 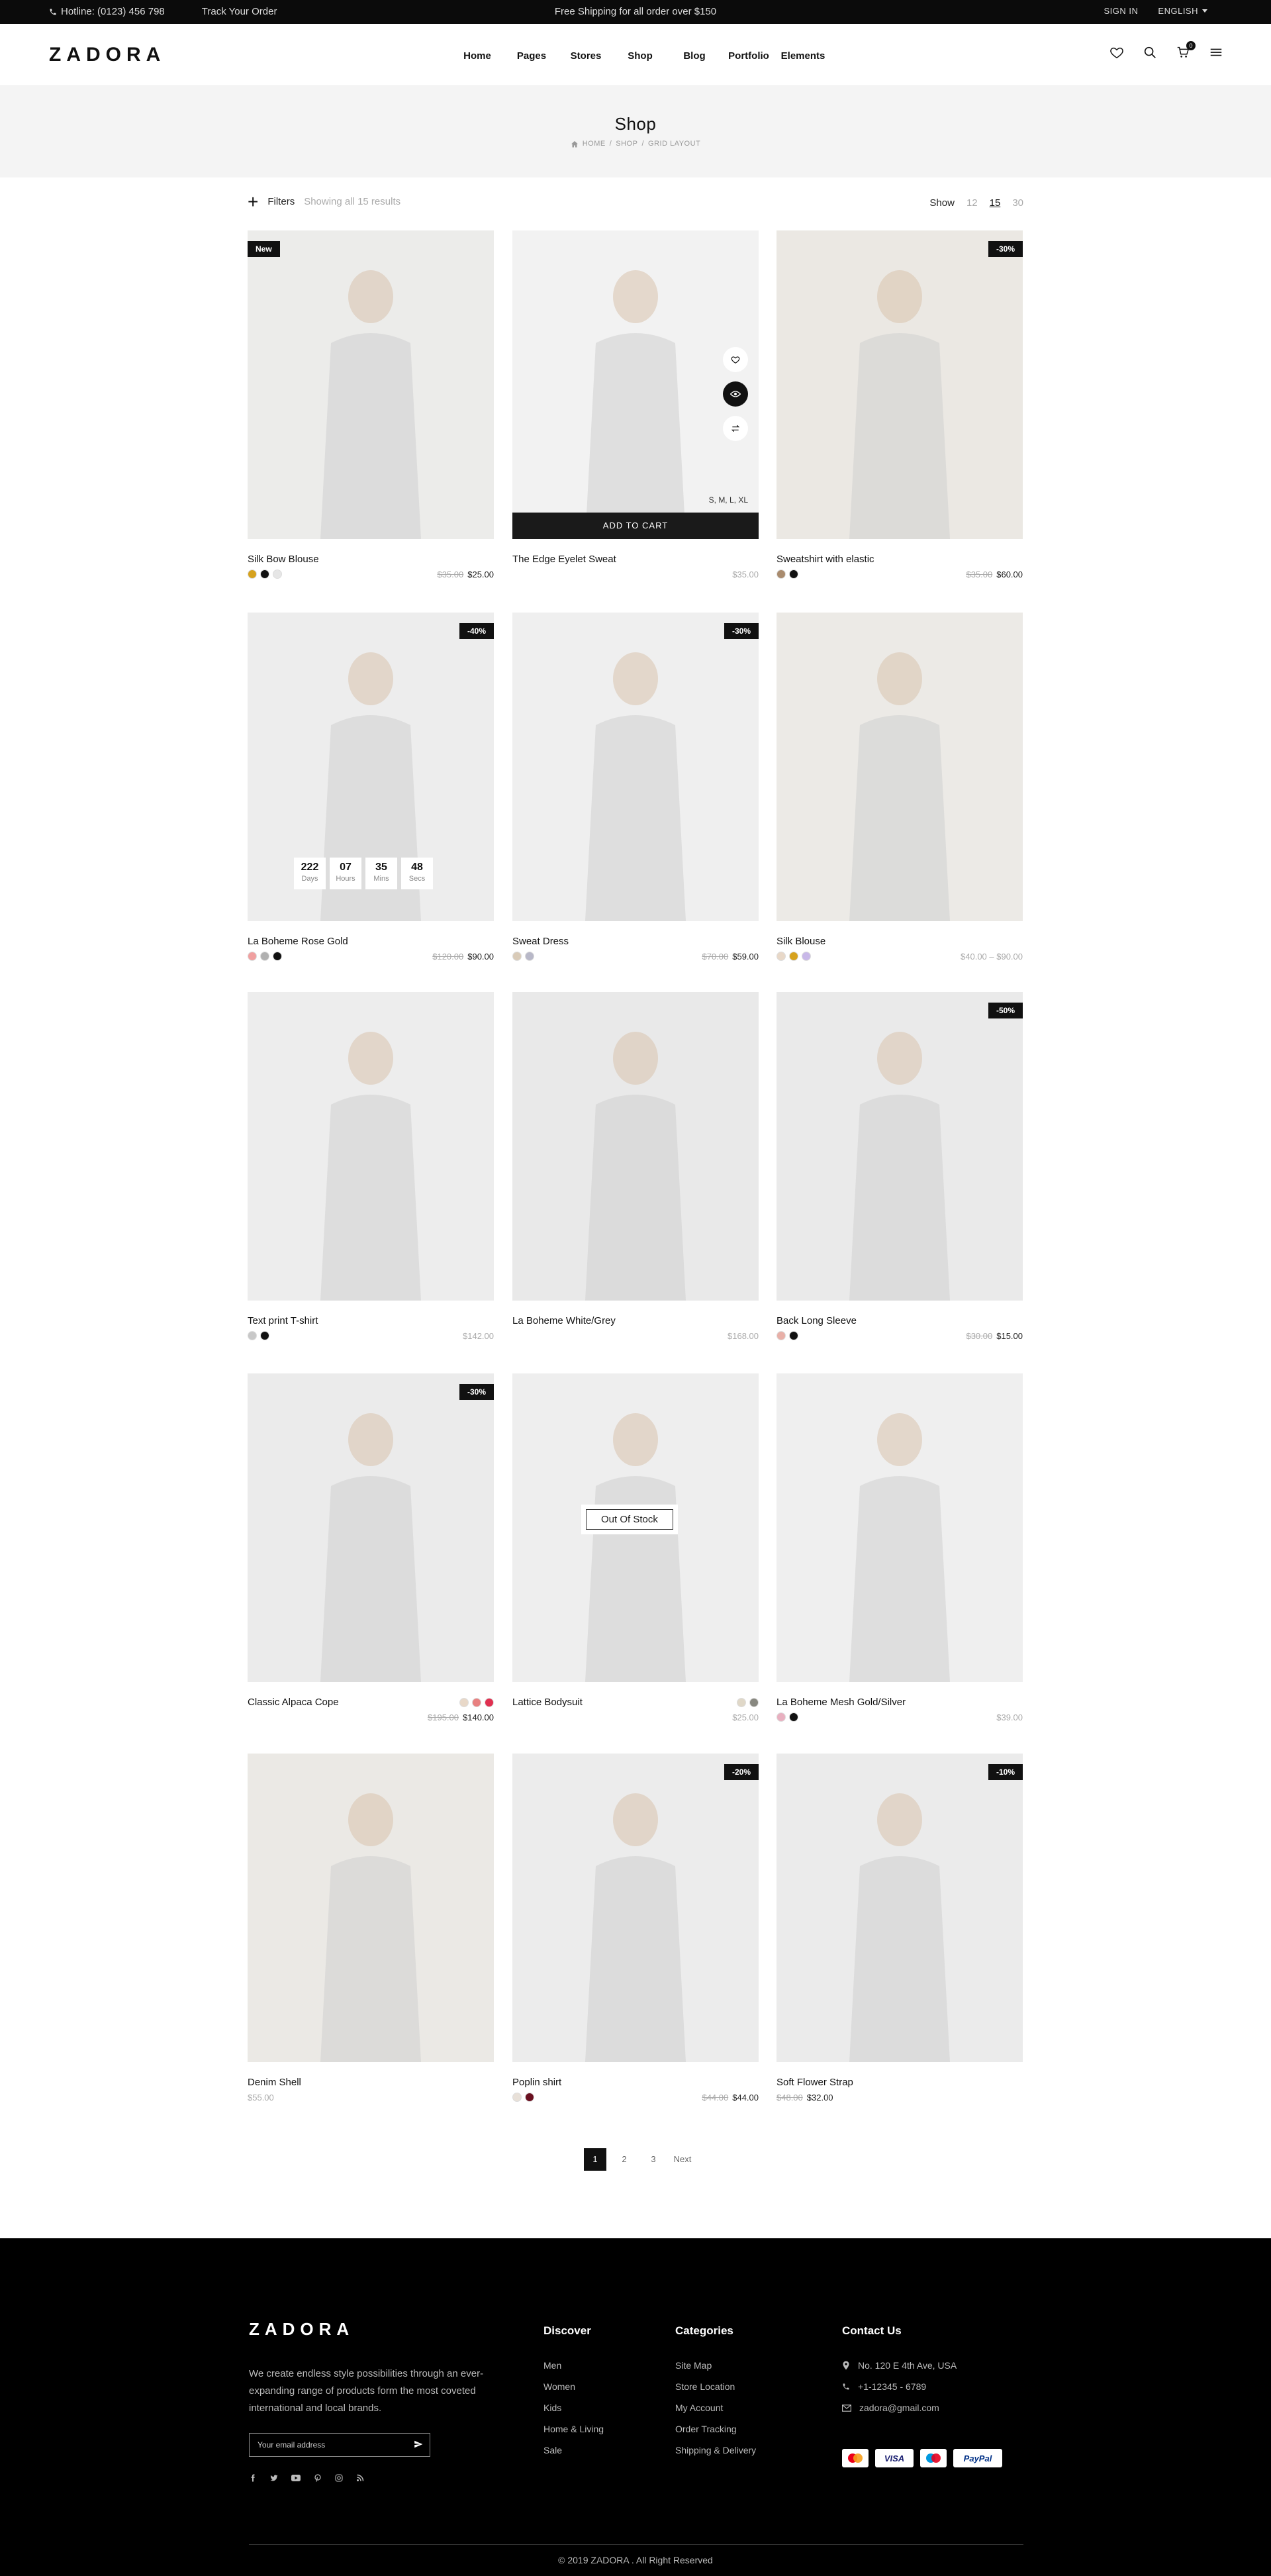 I want to click on footer-logo: ZADORA, so click(x=302, y=2329).